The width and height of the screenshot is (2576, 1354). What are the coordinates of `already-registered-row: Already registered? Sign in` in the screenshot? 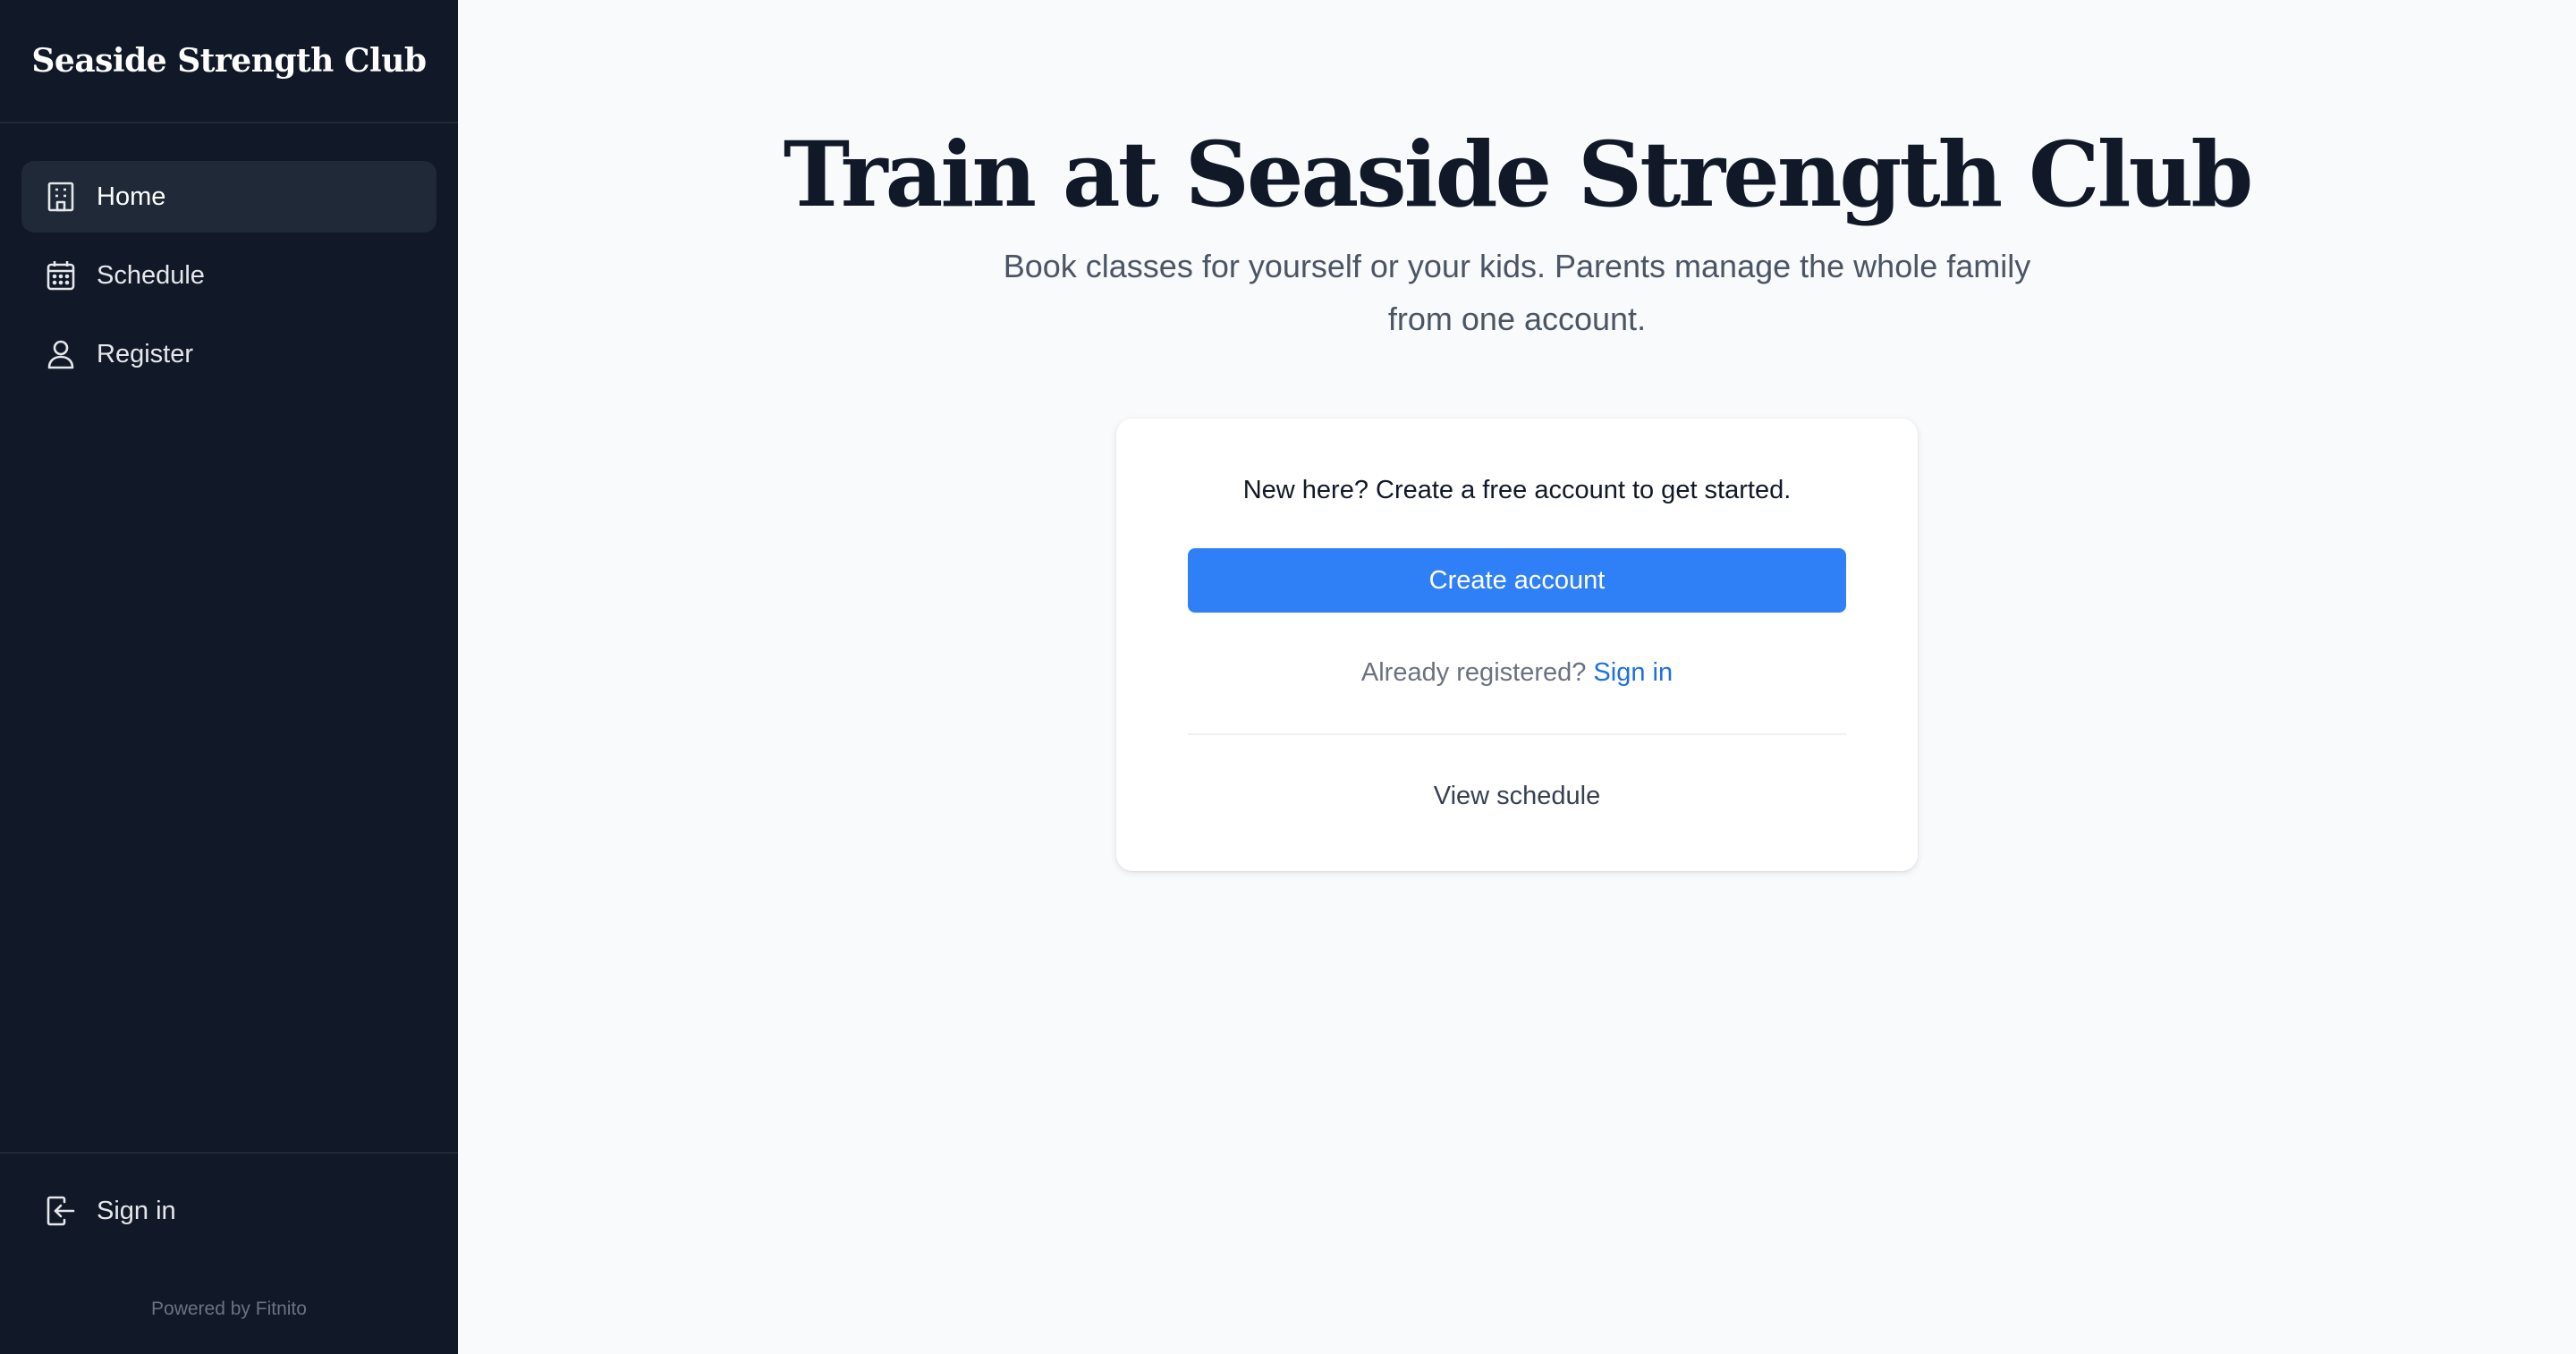 It's located at (1517, 673).